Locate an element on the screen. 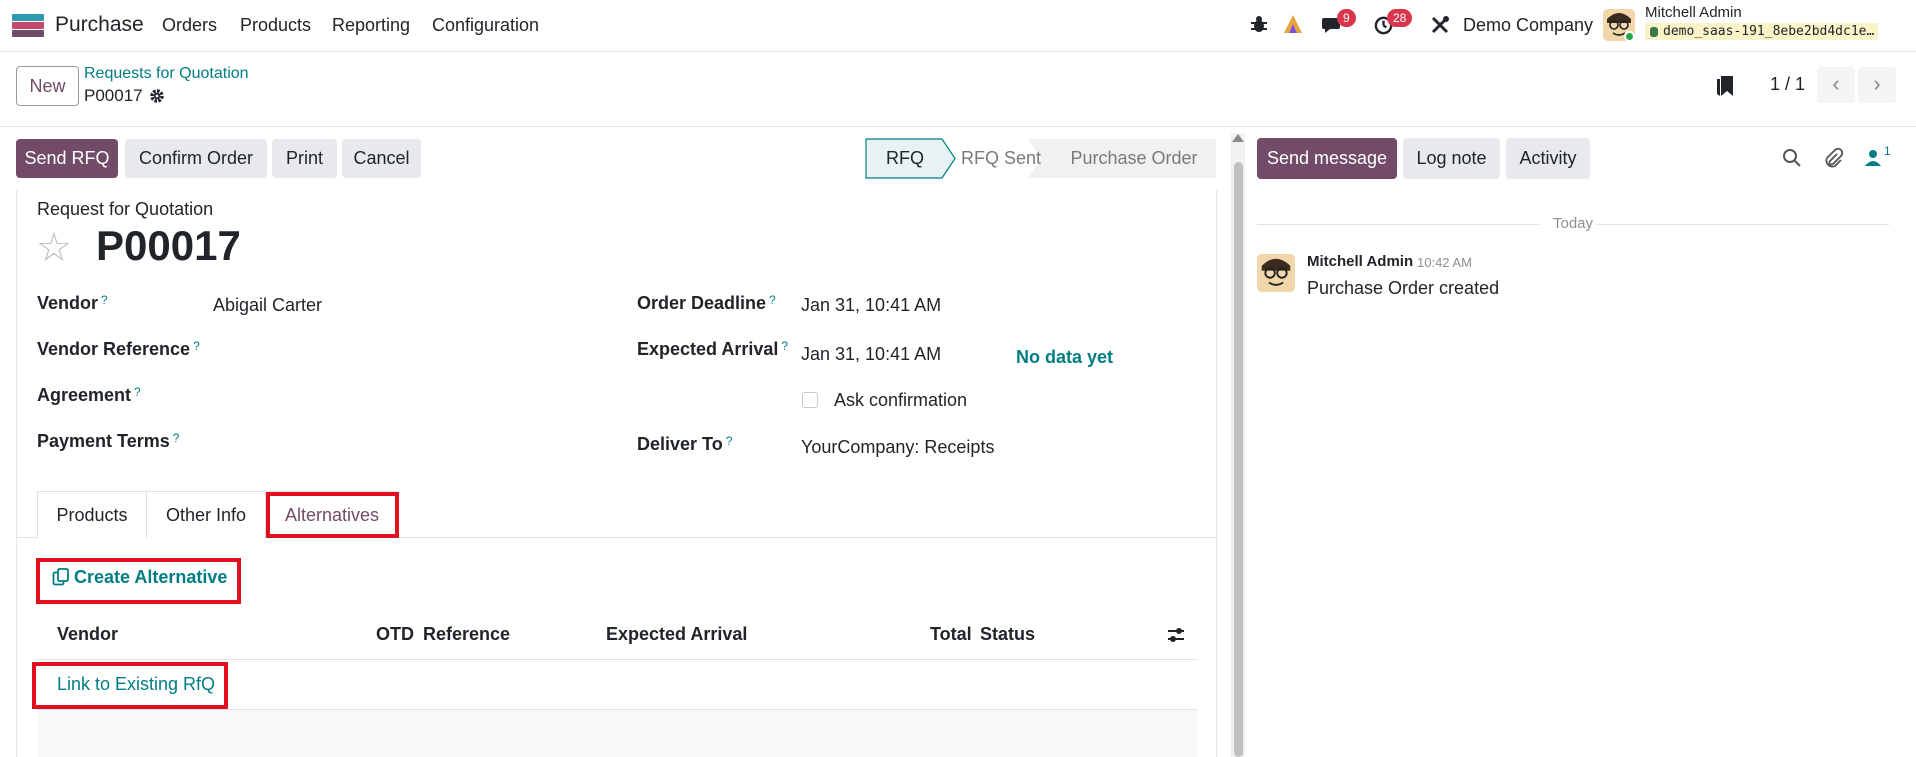 Image resolution: width=1916 pixels, height=757 pixels. scroll-up-arrow-icon is located at coordinates (1238, 138).